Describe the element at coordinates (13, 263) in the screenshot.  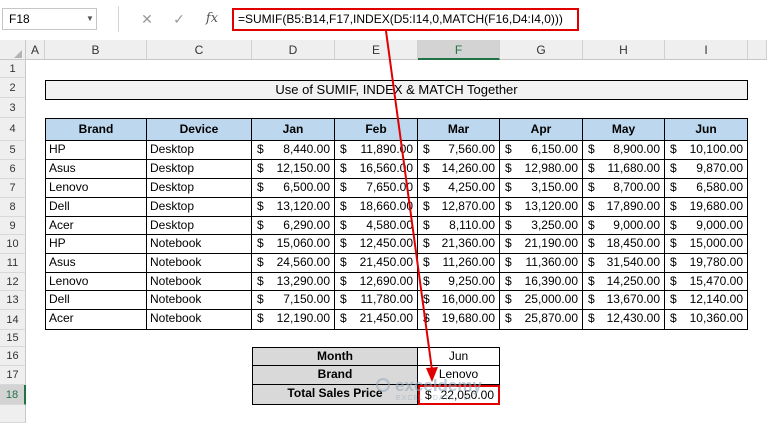
I see `row-header-11: 11` at that location.